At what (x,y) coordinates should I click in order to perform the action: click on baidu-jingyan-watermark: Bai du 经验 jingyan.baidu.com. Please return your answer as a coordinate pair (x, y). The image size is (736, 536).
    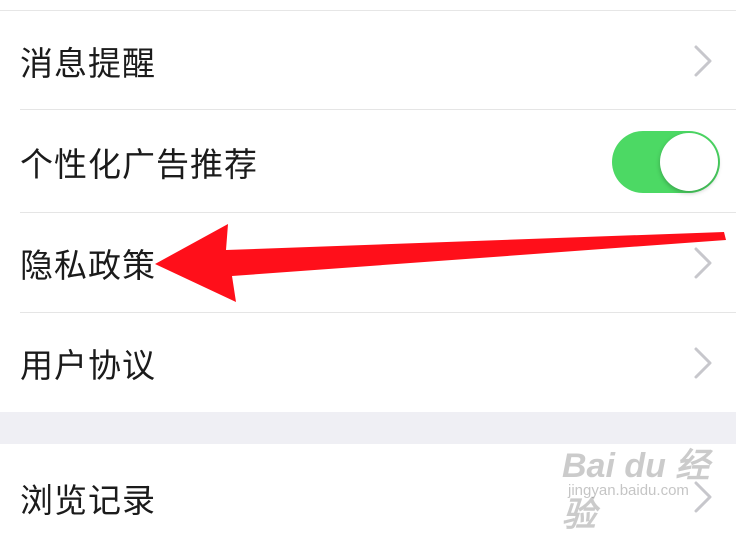
    Looking at the image, I should click on (647, 486).